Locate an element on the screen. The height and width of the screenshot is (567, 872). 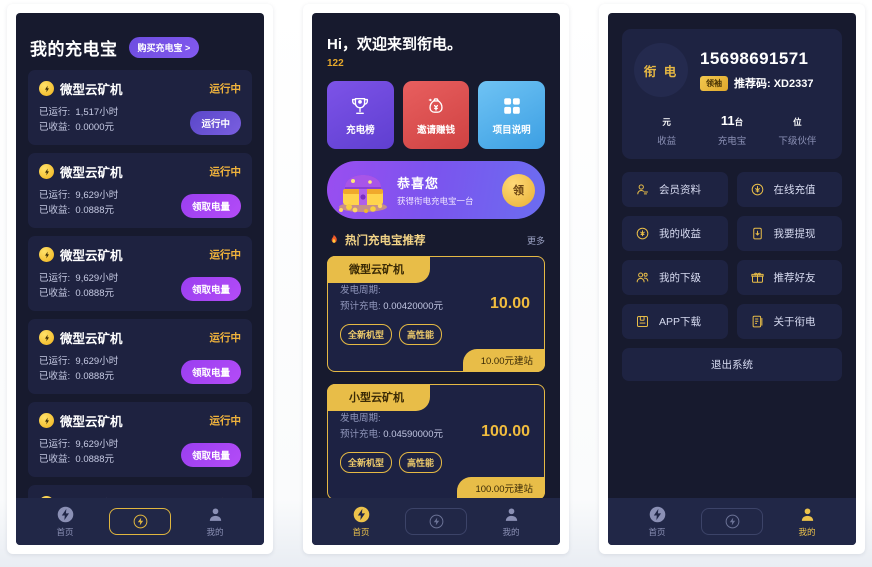
menu-item-7: APP下载 is located at coordinates (675, 321).